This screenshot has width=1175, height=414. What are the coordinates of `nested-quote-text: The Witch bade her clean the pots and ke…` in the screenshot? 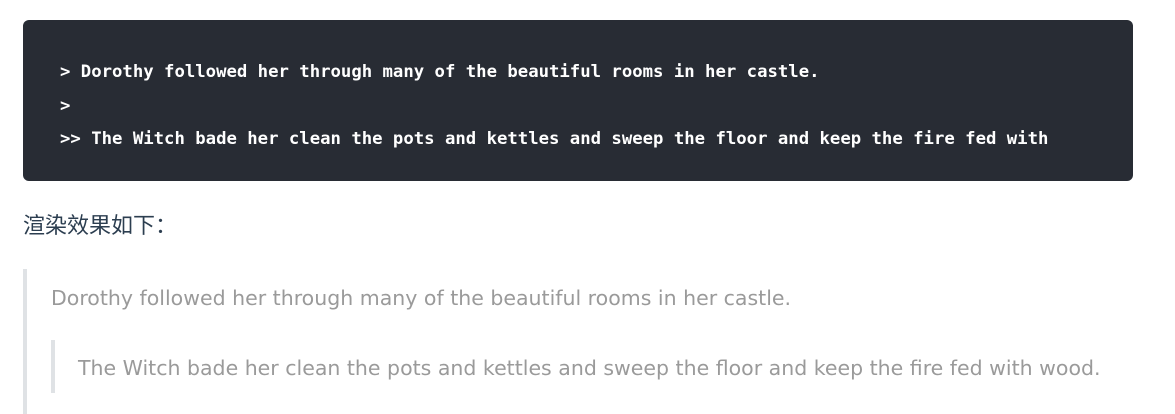 It's located at (589, 368).